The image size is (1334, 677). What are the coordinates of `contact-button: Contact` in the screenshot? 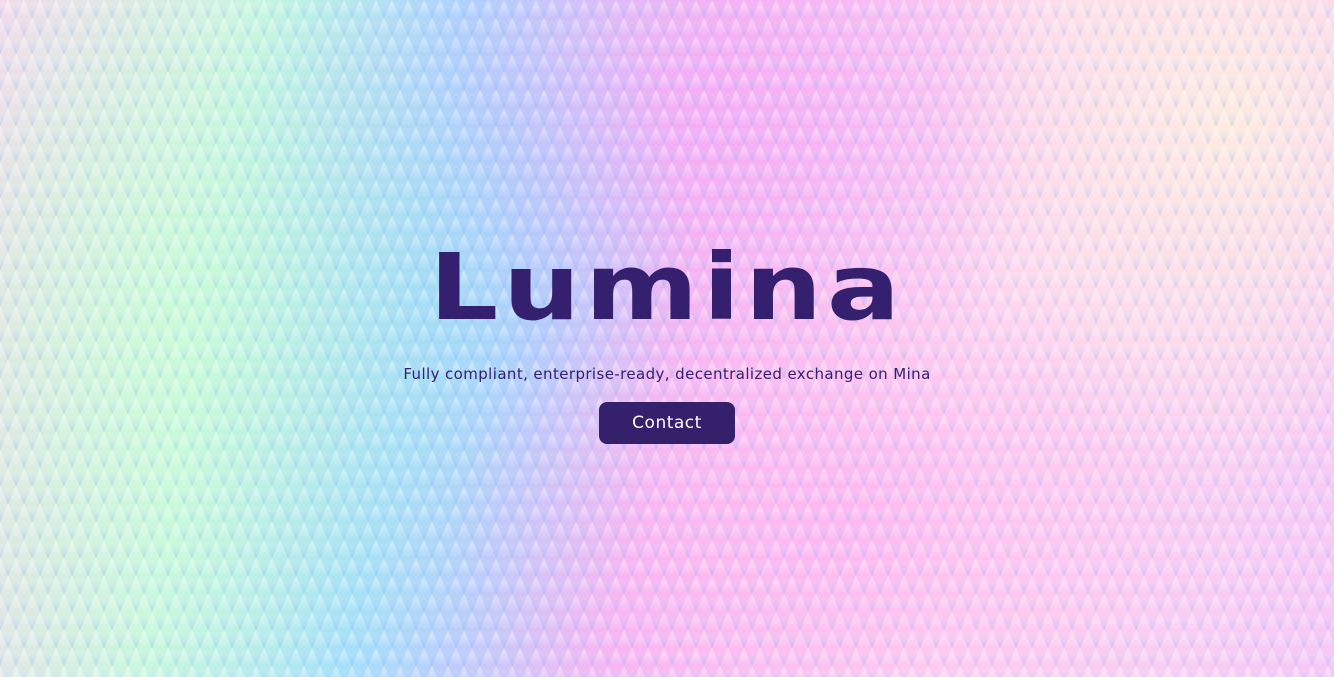 It's located at (667, 423).